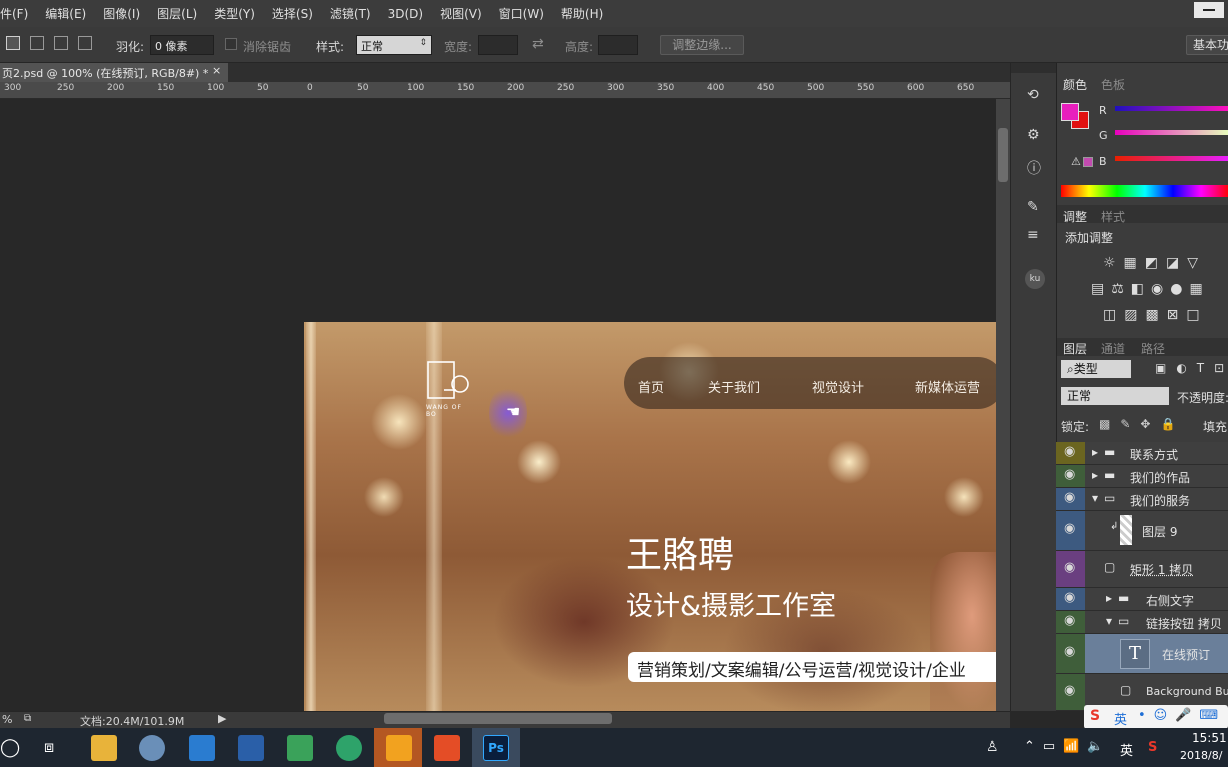 The width and height of the screenshot is (1228, 767). What do you see at coordinates (947, 386) in the screenshot?
I see `nav-new-media: 新媒体运营` at bounding box center [947, 386].